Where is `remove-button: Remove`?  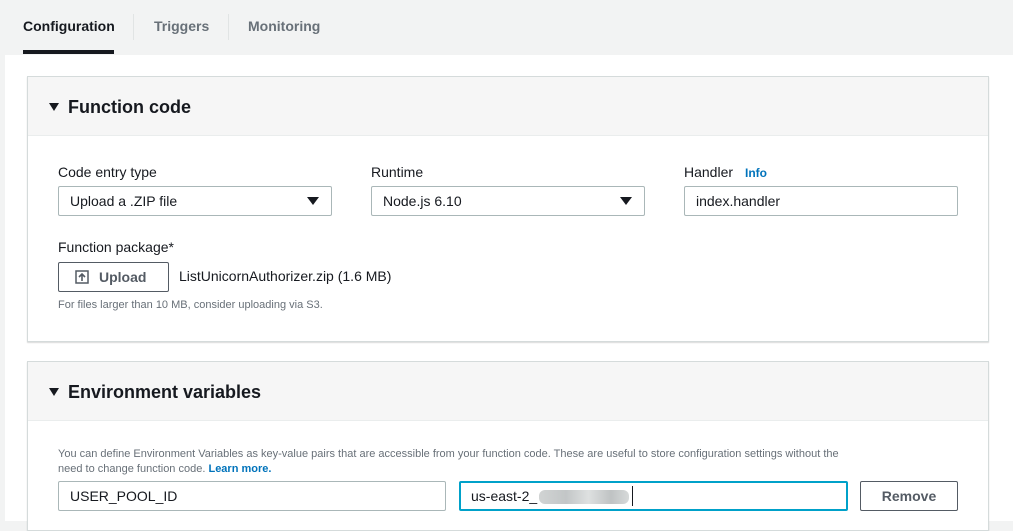 remove-button: Remove is located at coordinates (909, 496).